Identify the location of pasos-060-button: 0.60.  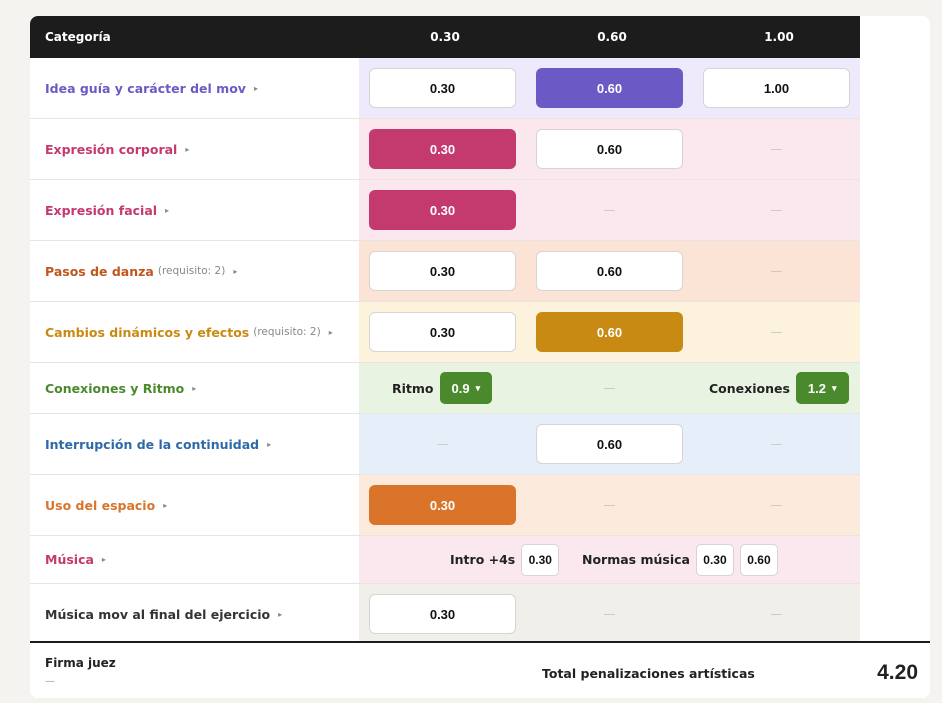
(609, 271).